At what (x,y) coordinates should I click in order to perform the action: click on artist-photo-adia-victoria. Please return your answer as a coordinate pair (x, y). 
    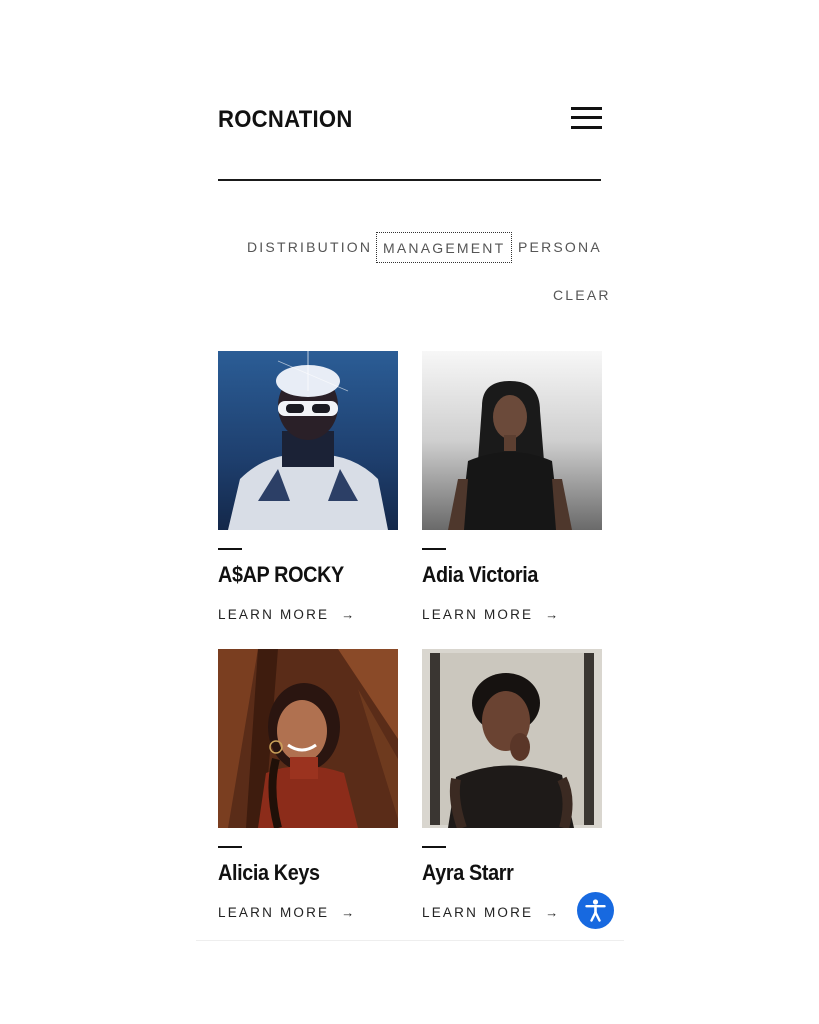
    Looking at the image, I should click on (512, 440).